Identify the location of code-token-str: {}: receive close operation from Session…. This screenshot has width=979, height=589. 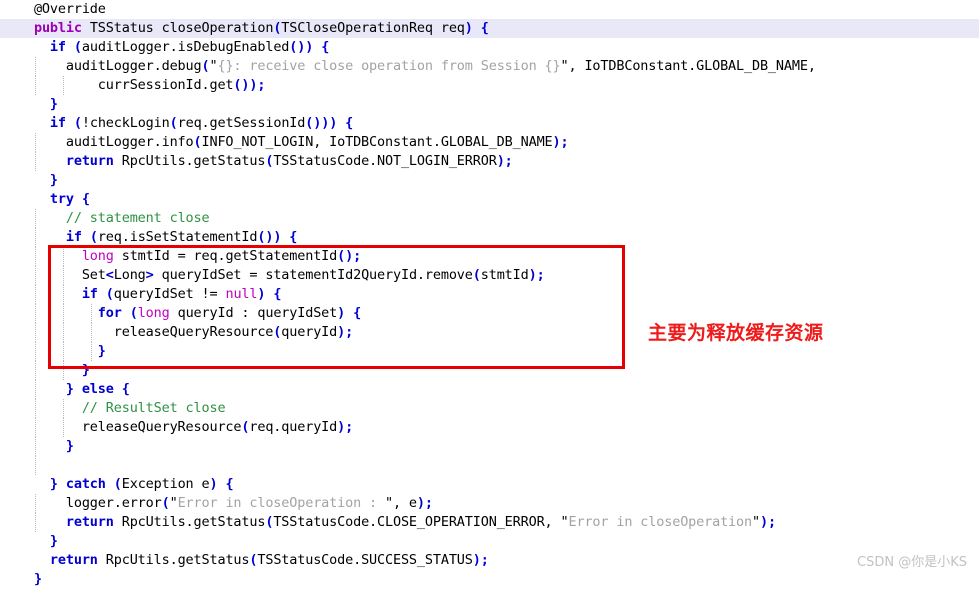
(389, 66).